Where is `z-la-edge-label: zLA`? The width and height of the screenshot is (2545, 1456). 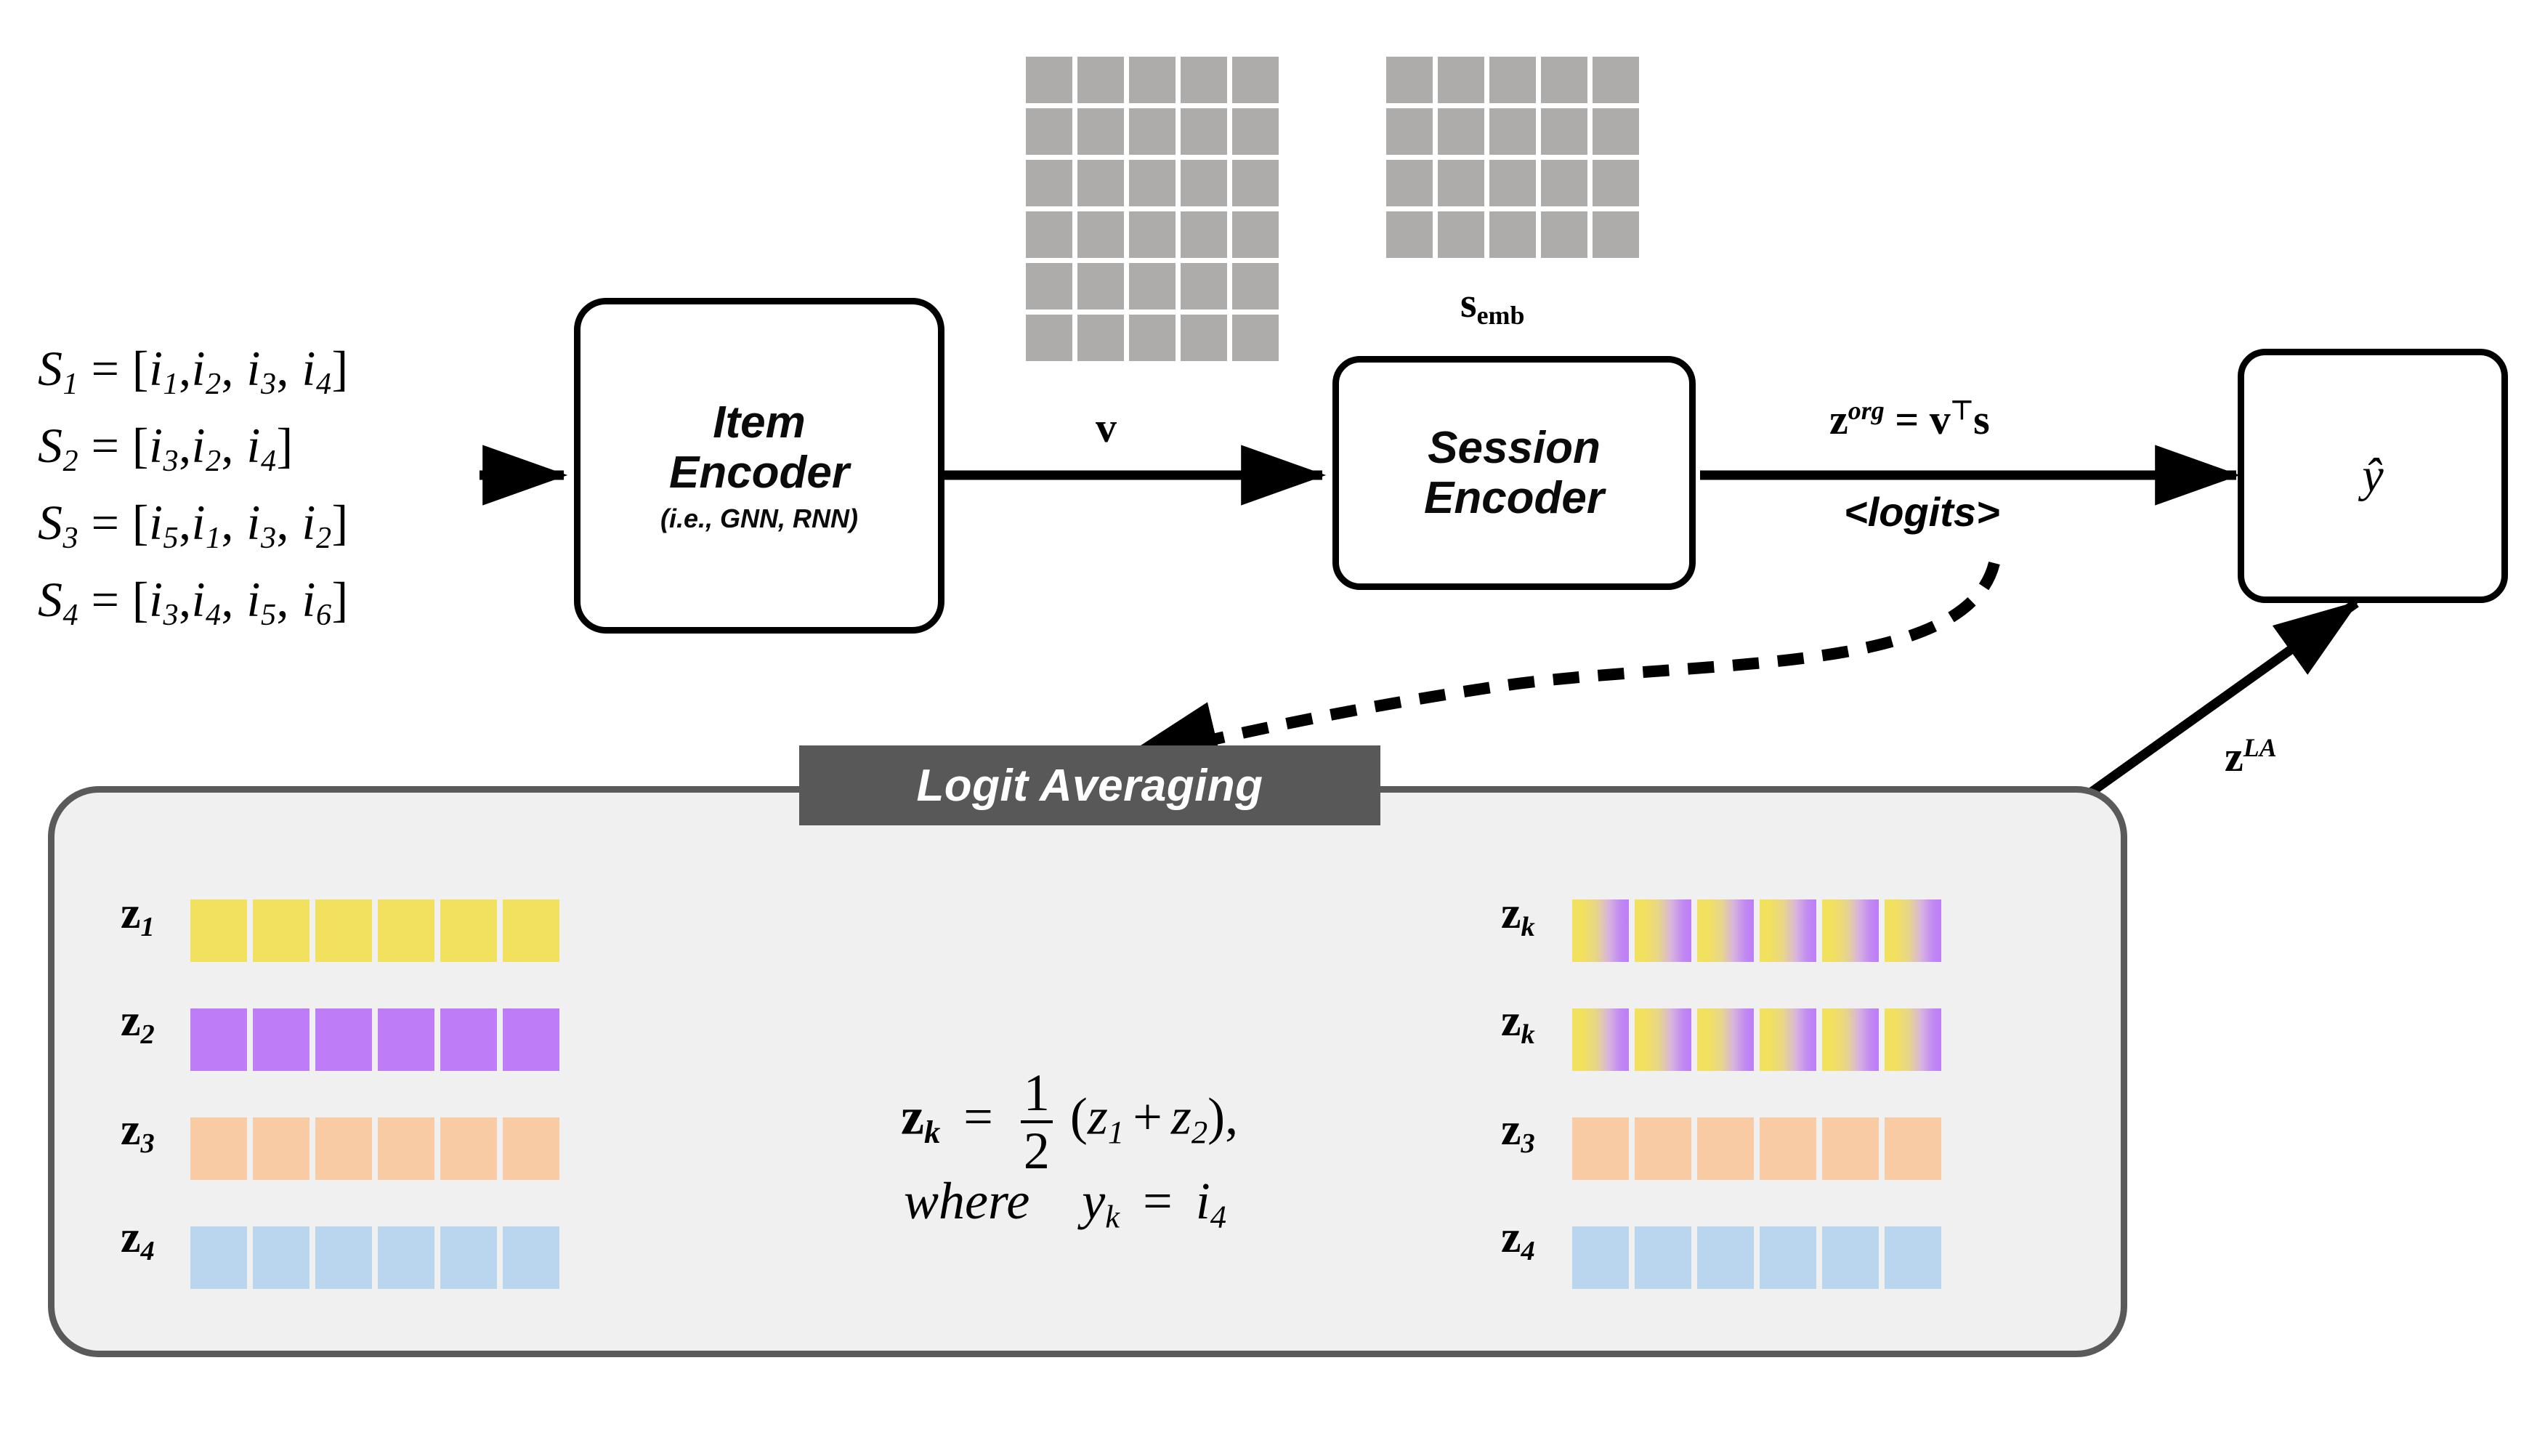 z-la-edge-label: zLA is located at coordinates (2251, 756).